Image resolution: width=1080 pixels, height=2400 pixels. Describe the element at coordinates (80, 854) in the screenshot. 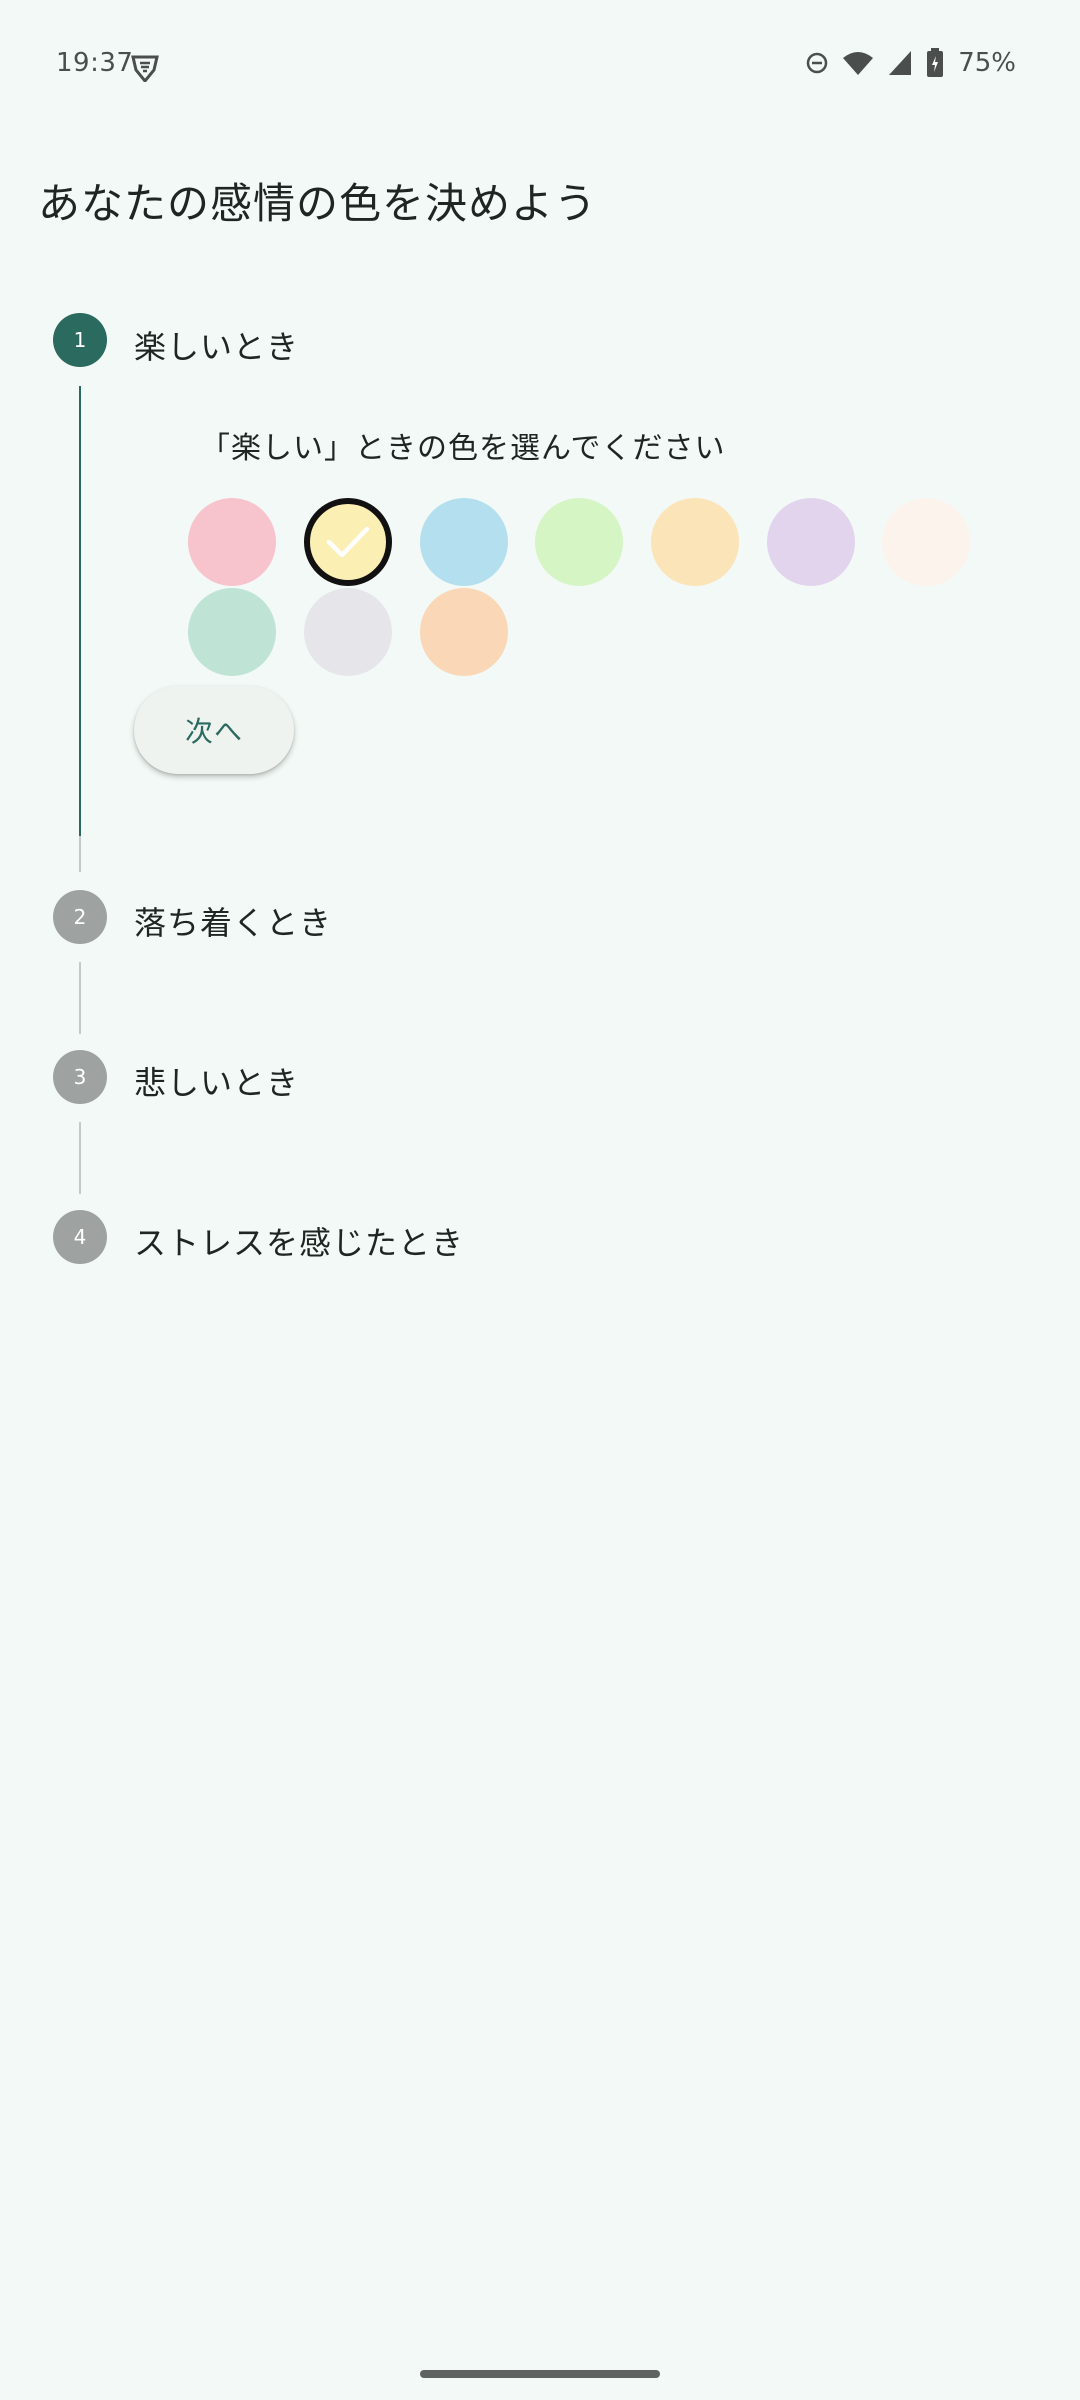

I see `step-1-connector` at that location.